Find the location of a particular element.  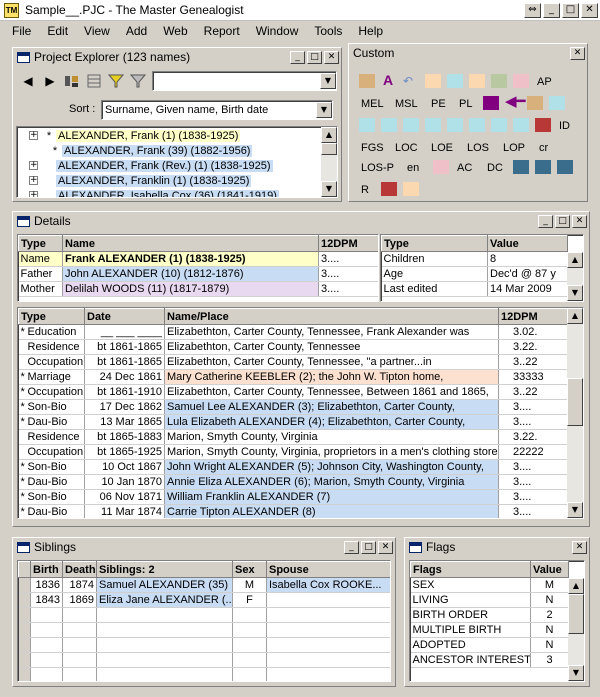

custom-ap-label: AP is located at coordinates (544, 82).